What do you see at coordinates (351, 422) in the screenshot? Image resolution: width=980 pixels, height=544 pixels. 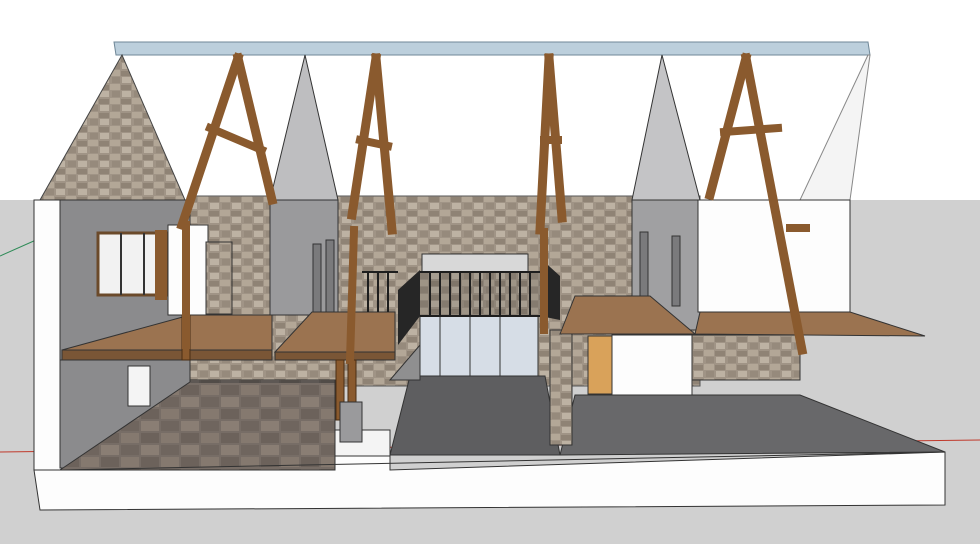 I see `stair-base-block` at bounding box center [351, 422].